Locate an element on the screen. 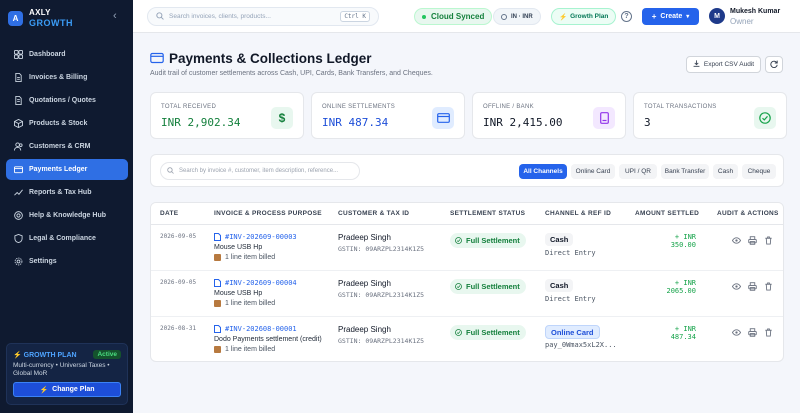 The height and width of the screenshot is (413, 800). sidebar-item-quotations: Quotations / Quotes is located at coordinates (67, 100).